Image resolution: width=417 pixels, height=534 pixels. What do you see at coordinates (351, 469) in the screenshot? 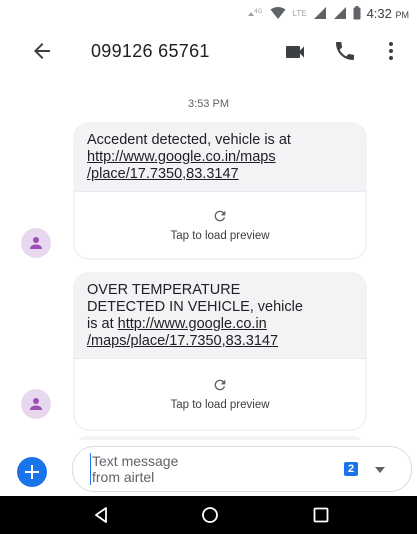
I see `sim-selector-badge: 2` at bounding box center [351, 469].